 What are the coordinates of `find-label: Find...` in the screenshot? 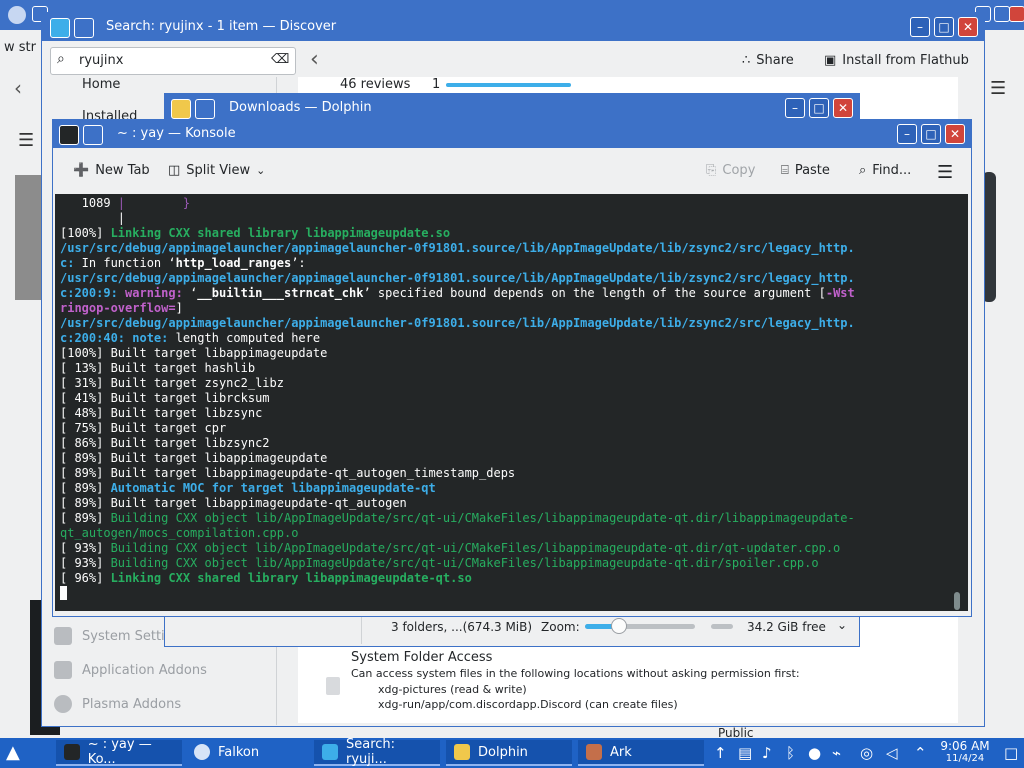 It's located at (892, 170).